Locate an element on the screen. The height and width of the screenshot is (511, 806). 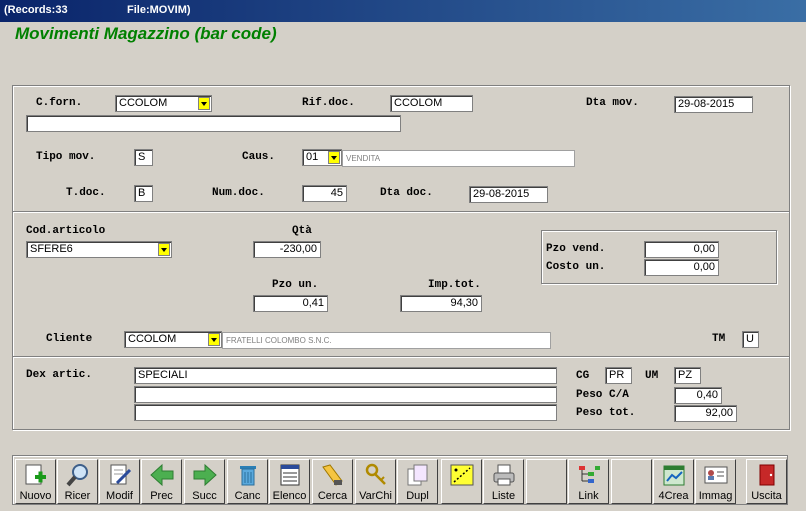
arrow-left-icon is located at coordinates (161, 475).